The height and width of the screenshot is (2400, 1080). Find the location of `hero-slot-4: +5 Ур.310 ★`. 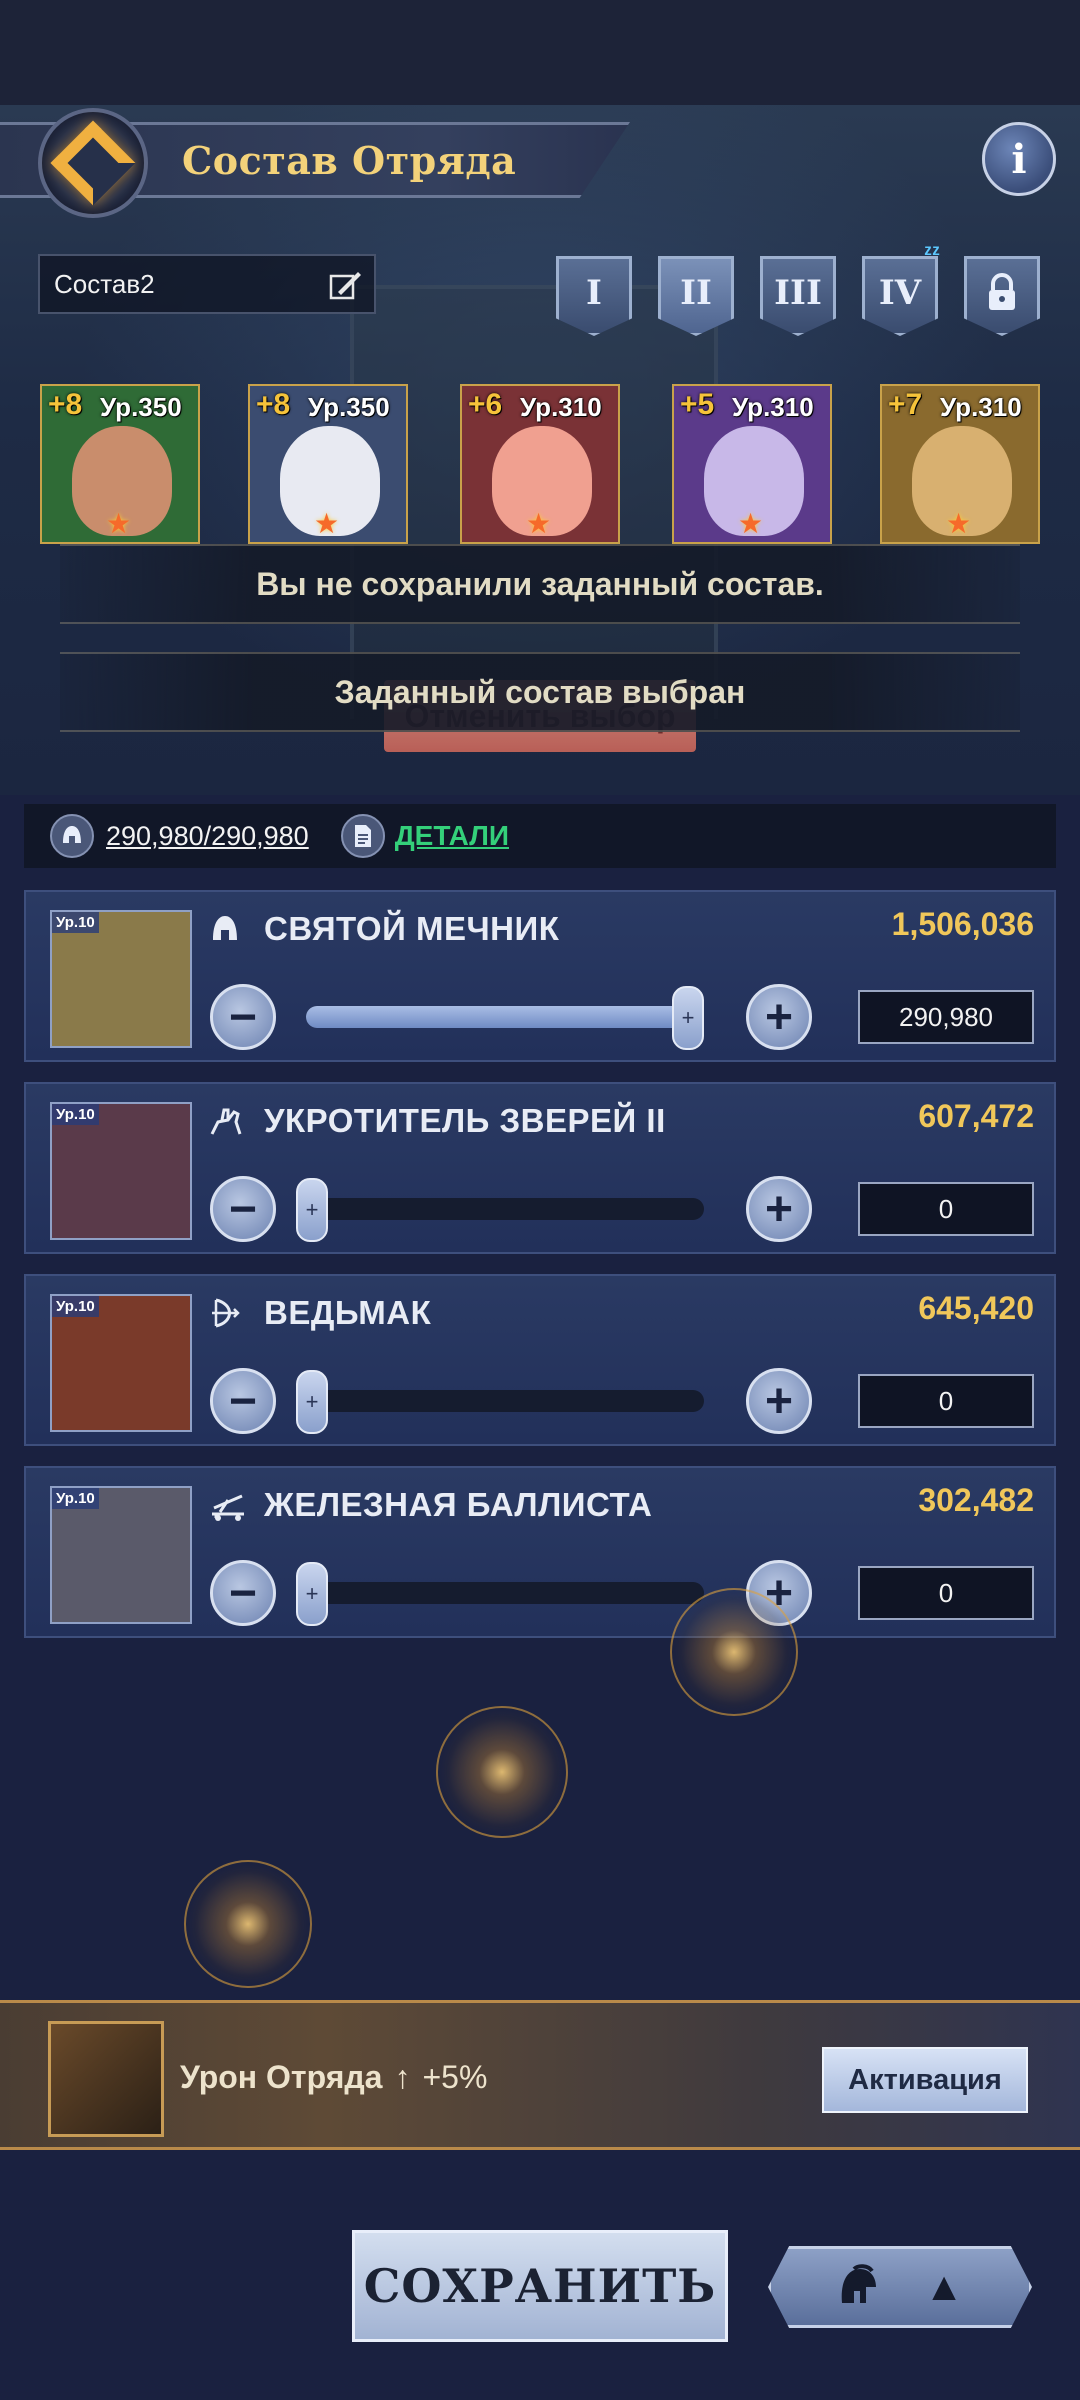

hero-slot-4: +5 Ур.310 ★ is located at coordinates (752, 464).